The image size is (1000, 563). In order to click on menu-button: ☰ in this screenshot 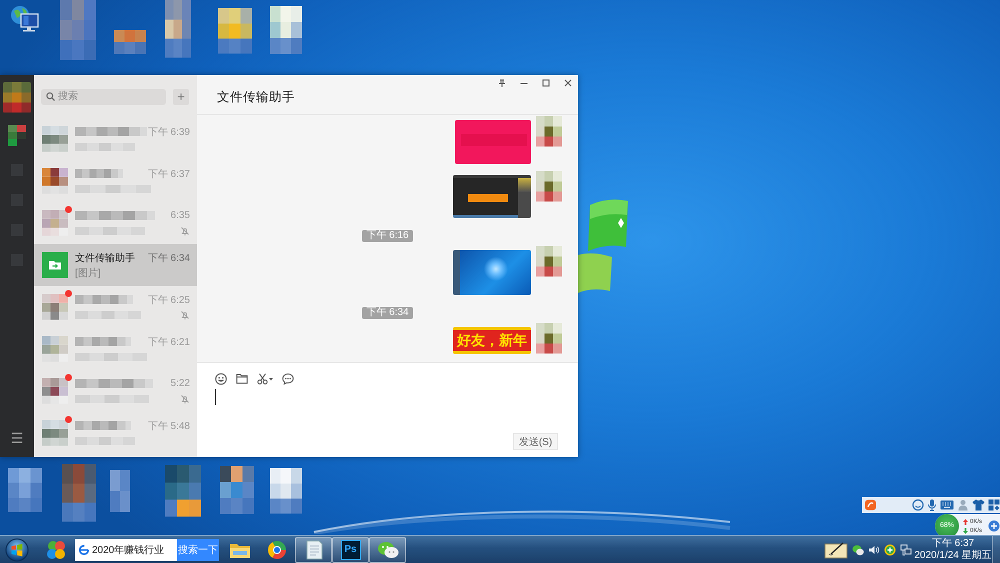, I will do `click(17, 438)`.